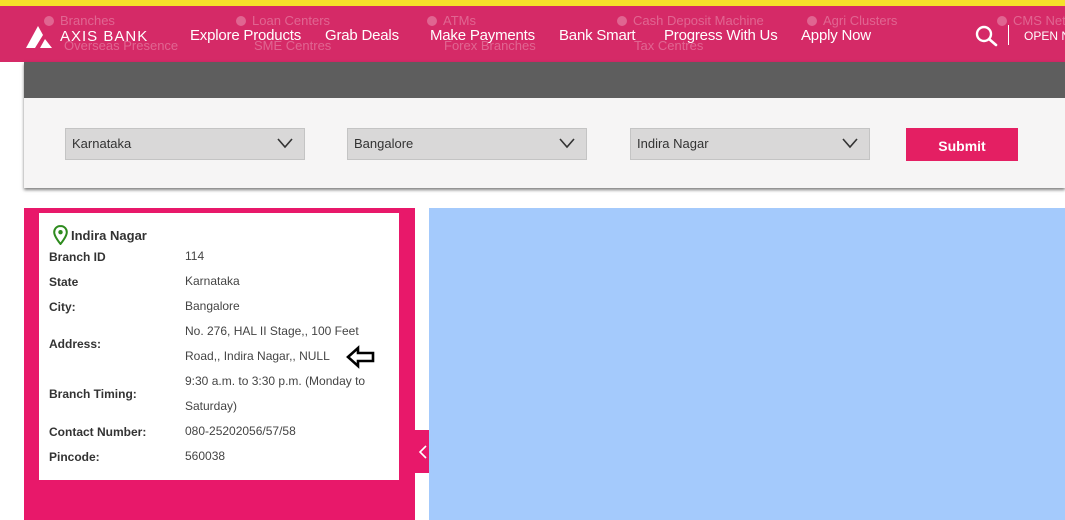 The image size is (1065, 520). I want to click on contact-number-label: Contact Number:, so click(98, 432).